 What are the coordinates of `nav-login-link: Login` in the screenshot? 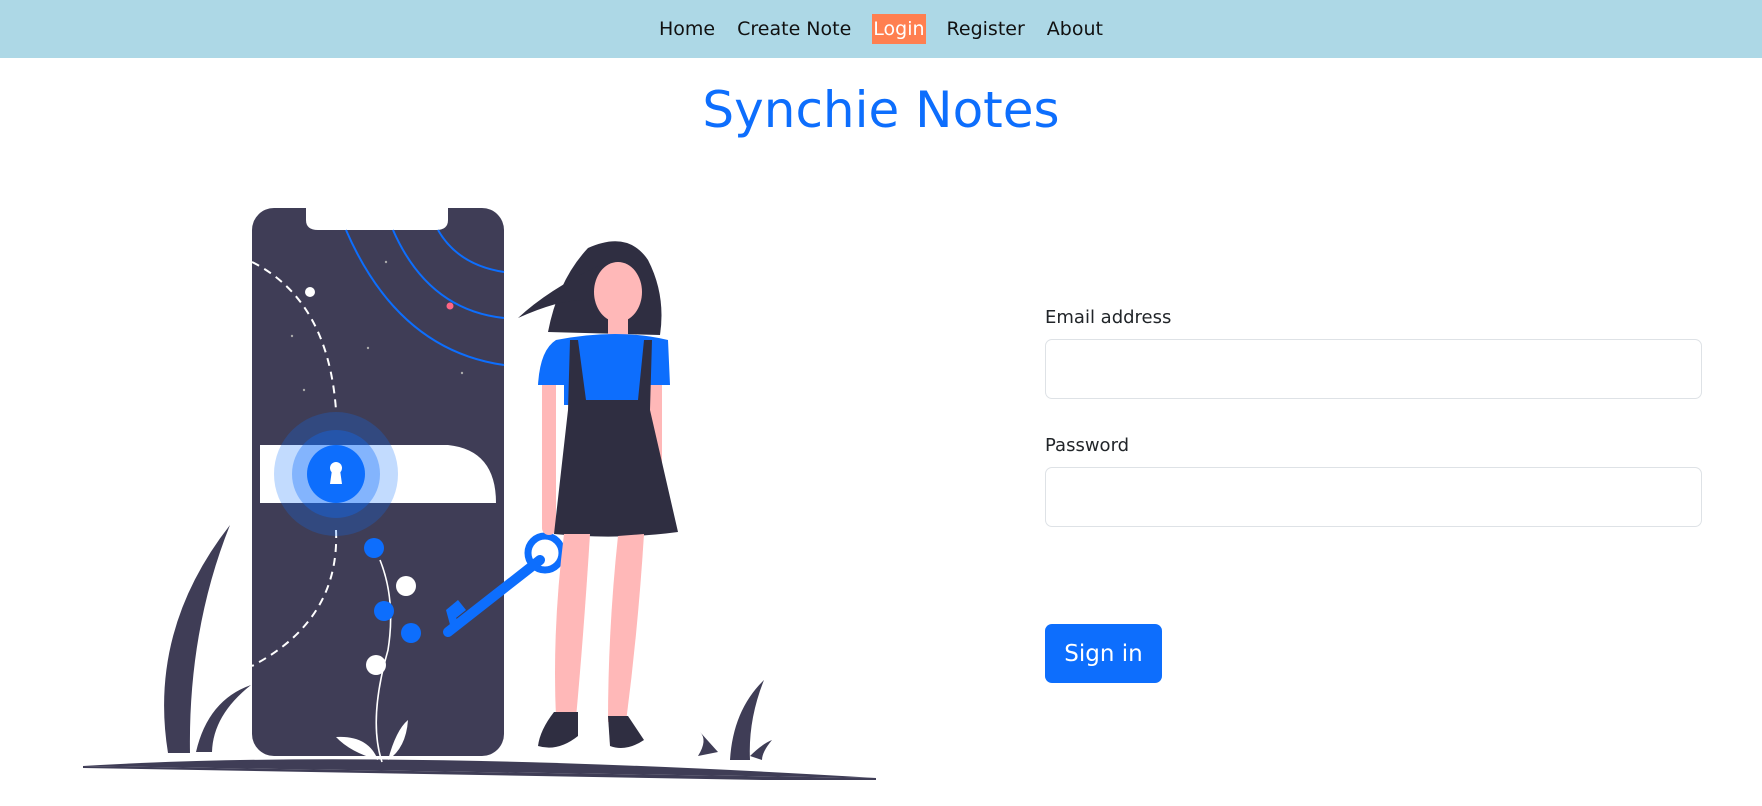 It's located at (899, 29).